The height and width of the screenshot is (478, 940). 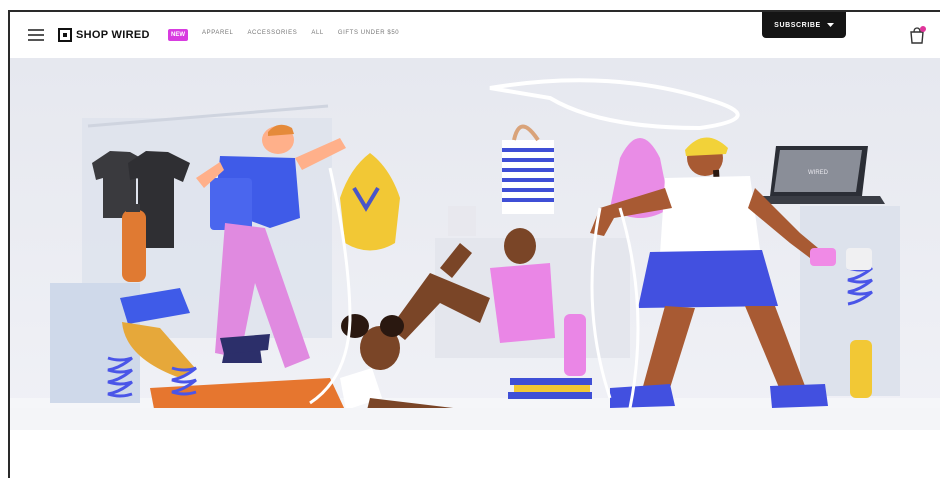 What do you see at coordinates (272, 33) in the screenshot?
I see `menu-item-accessories: ACCESSORIES` at bounding box center [272, 33].